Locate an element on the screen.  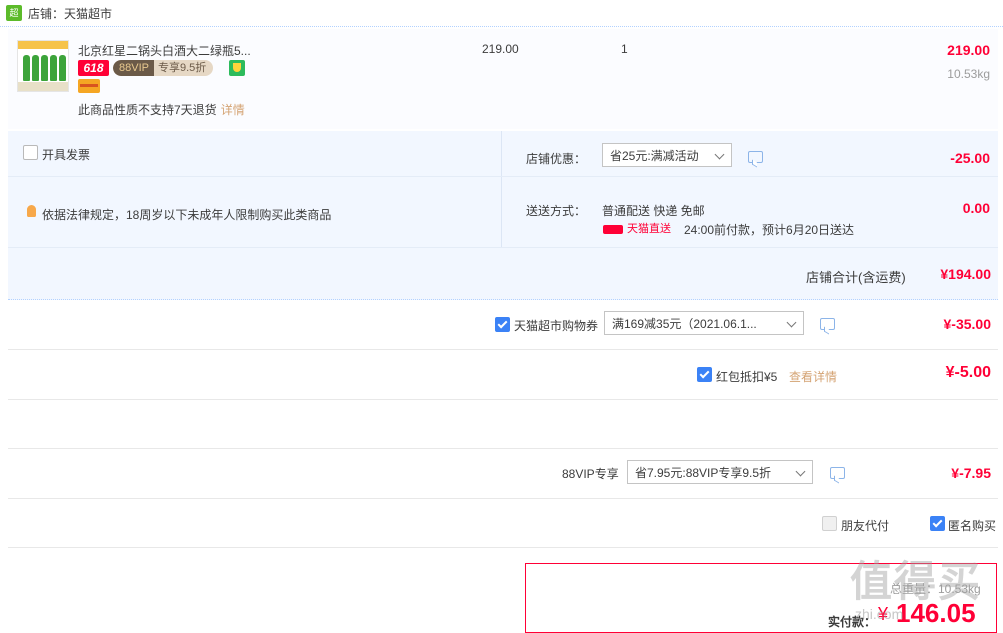
tmall-supermarket-logo-icon: 超市 is located at coordinates (14, 19).